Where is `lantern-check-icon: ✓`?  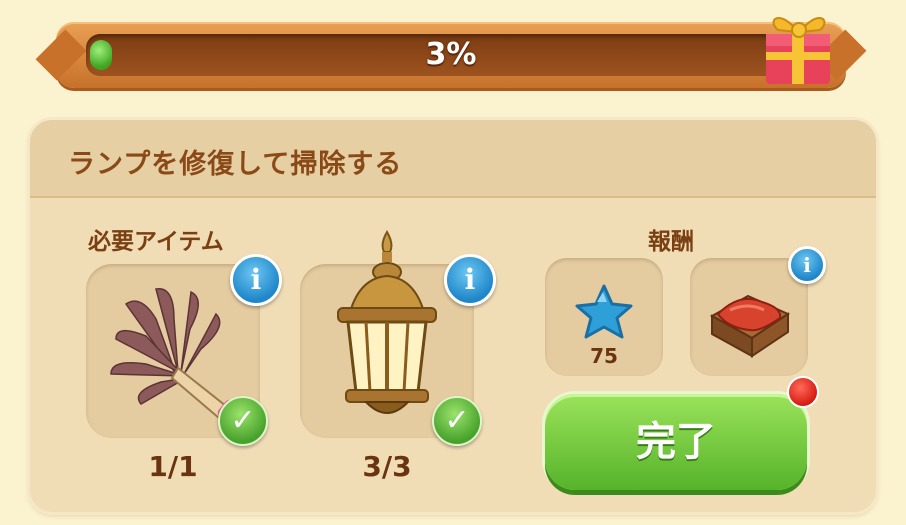
lantern-check-icon: ✓ is located at coordinates (457, 421).